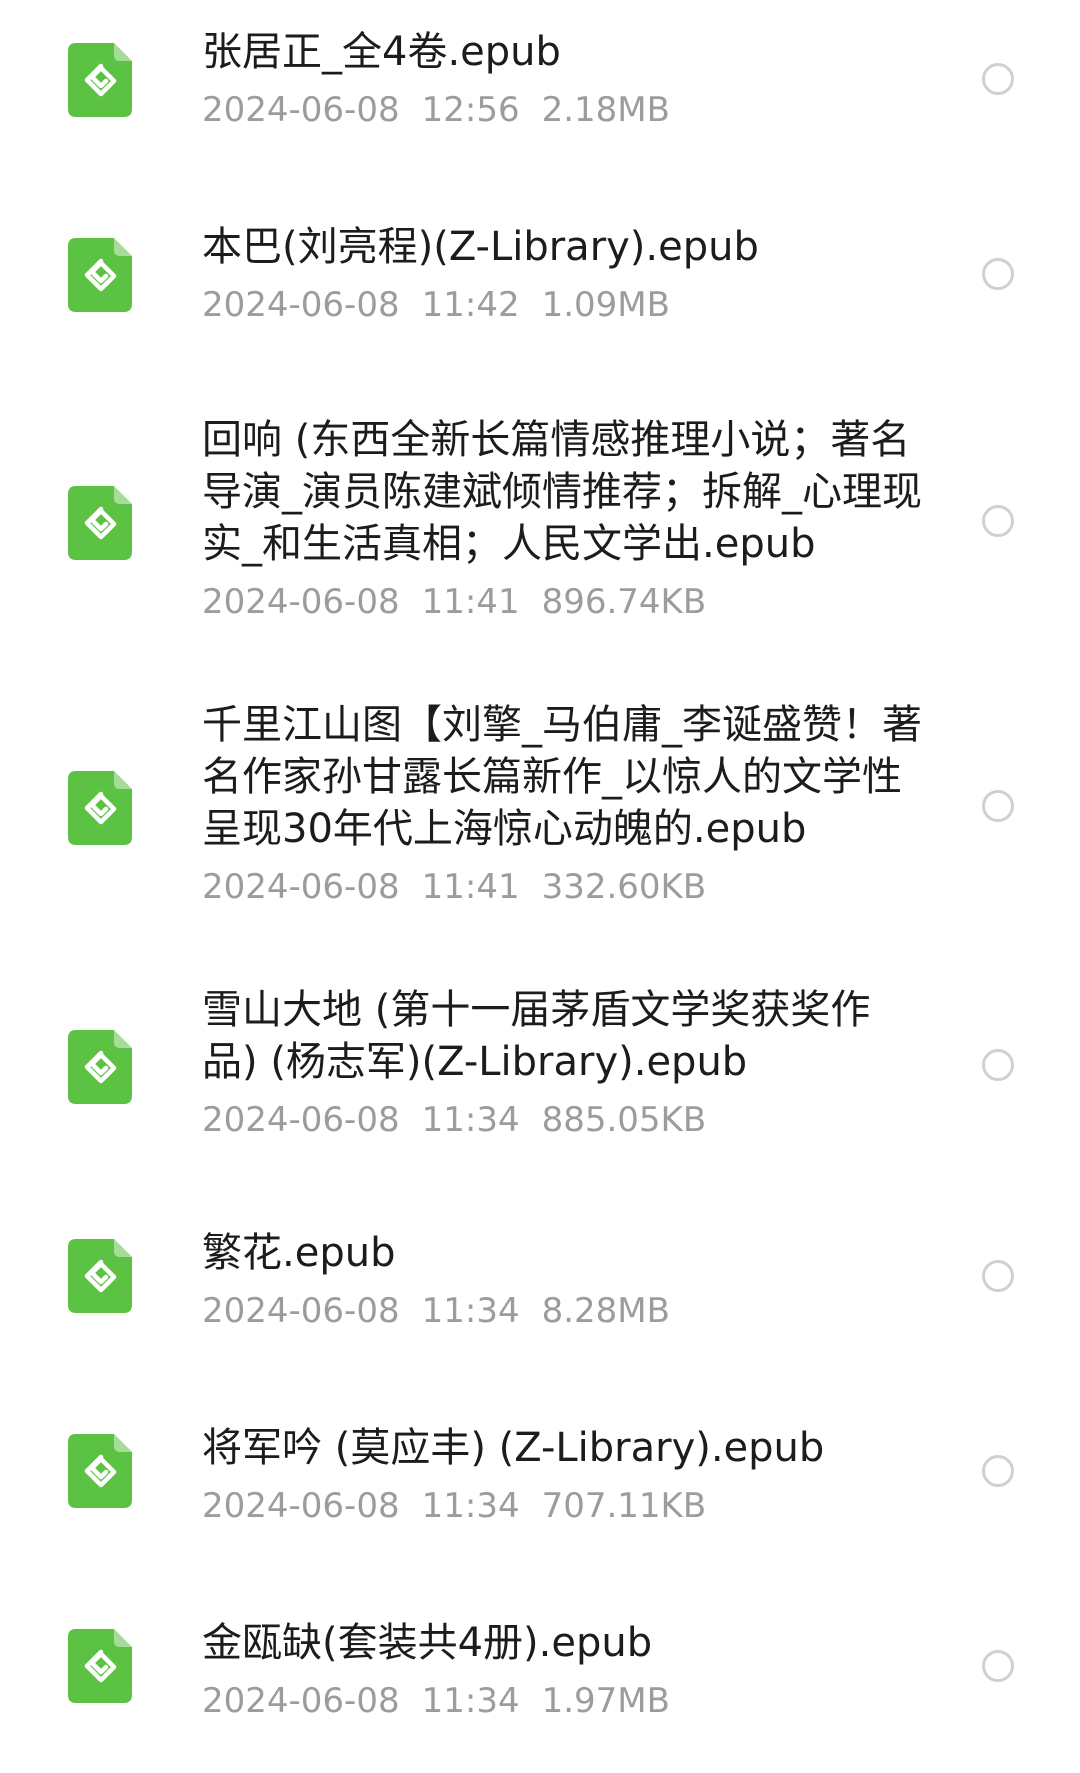 This screenshot has height=1773, width=1080. What do you see at coordinates (562, 1280) in the screenshot?
I see `file-info: 繁花.epub 2024-06-08 11:34 8.28MB` at bounding box center [562, 1280].